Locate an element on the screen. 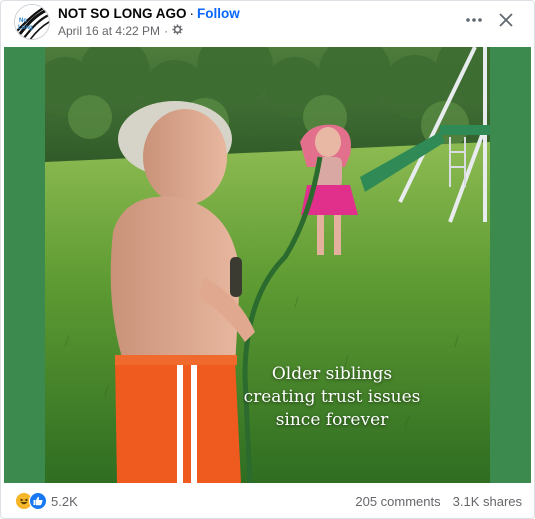 The image size is (535, 519). close-button is located at coordinates (506, 20).